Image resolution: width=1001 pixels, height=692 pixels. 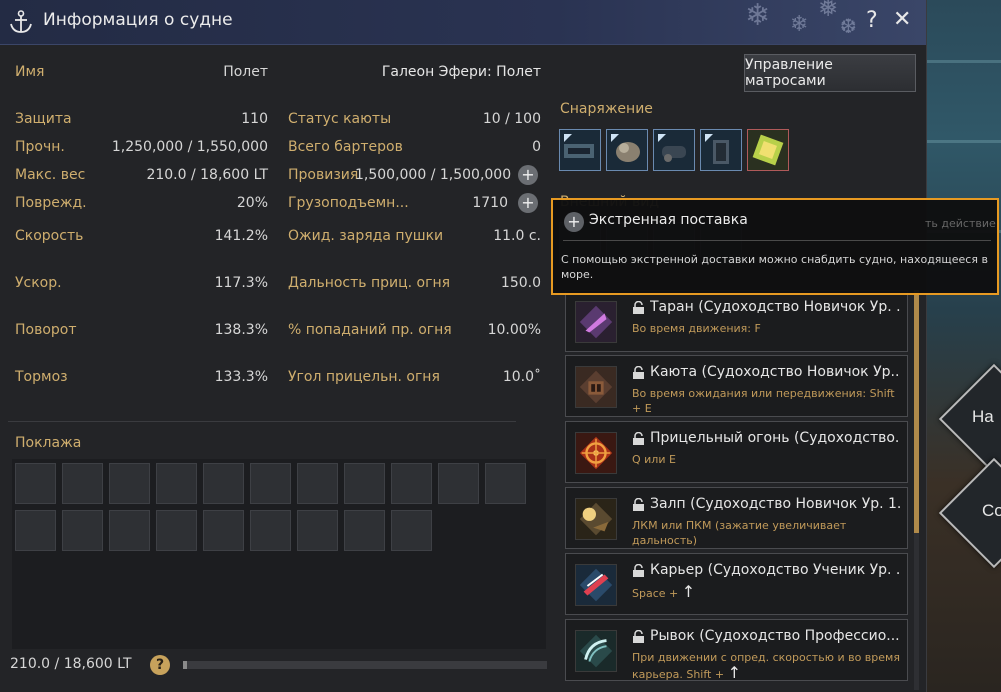 What do you see at coordinates (991, 510) in the screenshot?
I see `side-action-label-2: Со` at bounding box center [991, 510].